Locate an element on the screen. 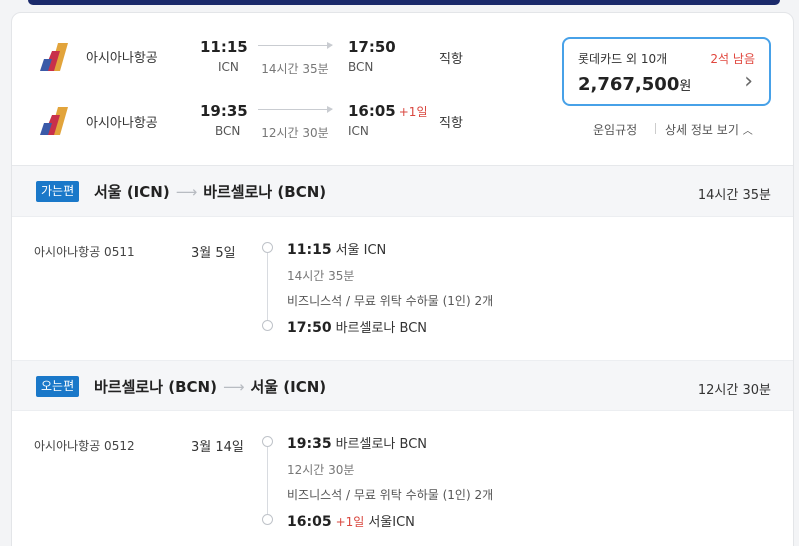  card-discount-label: 롯데카드 외 10개 is located at coordinates (623, 59).